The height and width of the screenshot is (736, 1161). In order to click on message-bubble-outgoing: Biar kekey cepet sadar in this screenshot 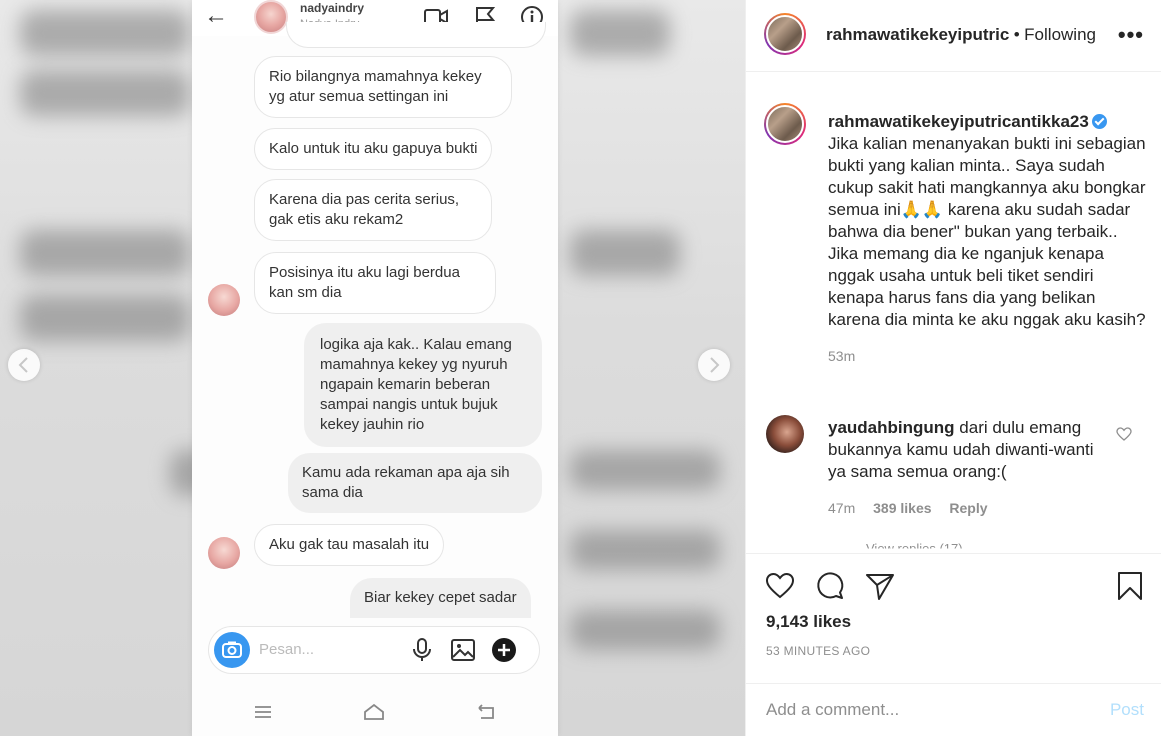, I will do `click(440, 598)`.